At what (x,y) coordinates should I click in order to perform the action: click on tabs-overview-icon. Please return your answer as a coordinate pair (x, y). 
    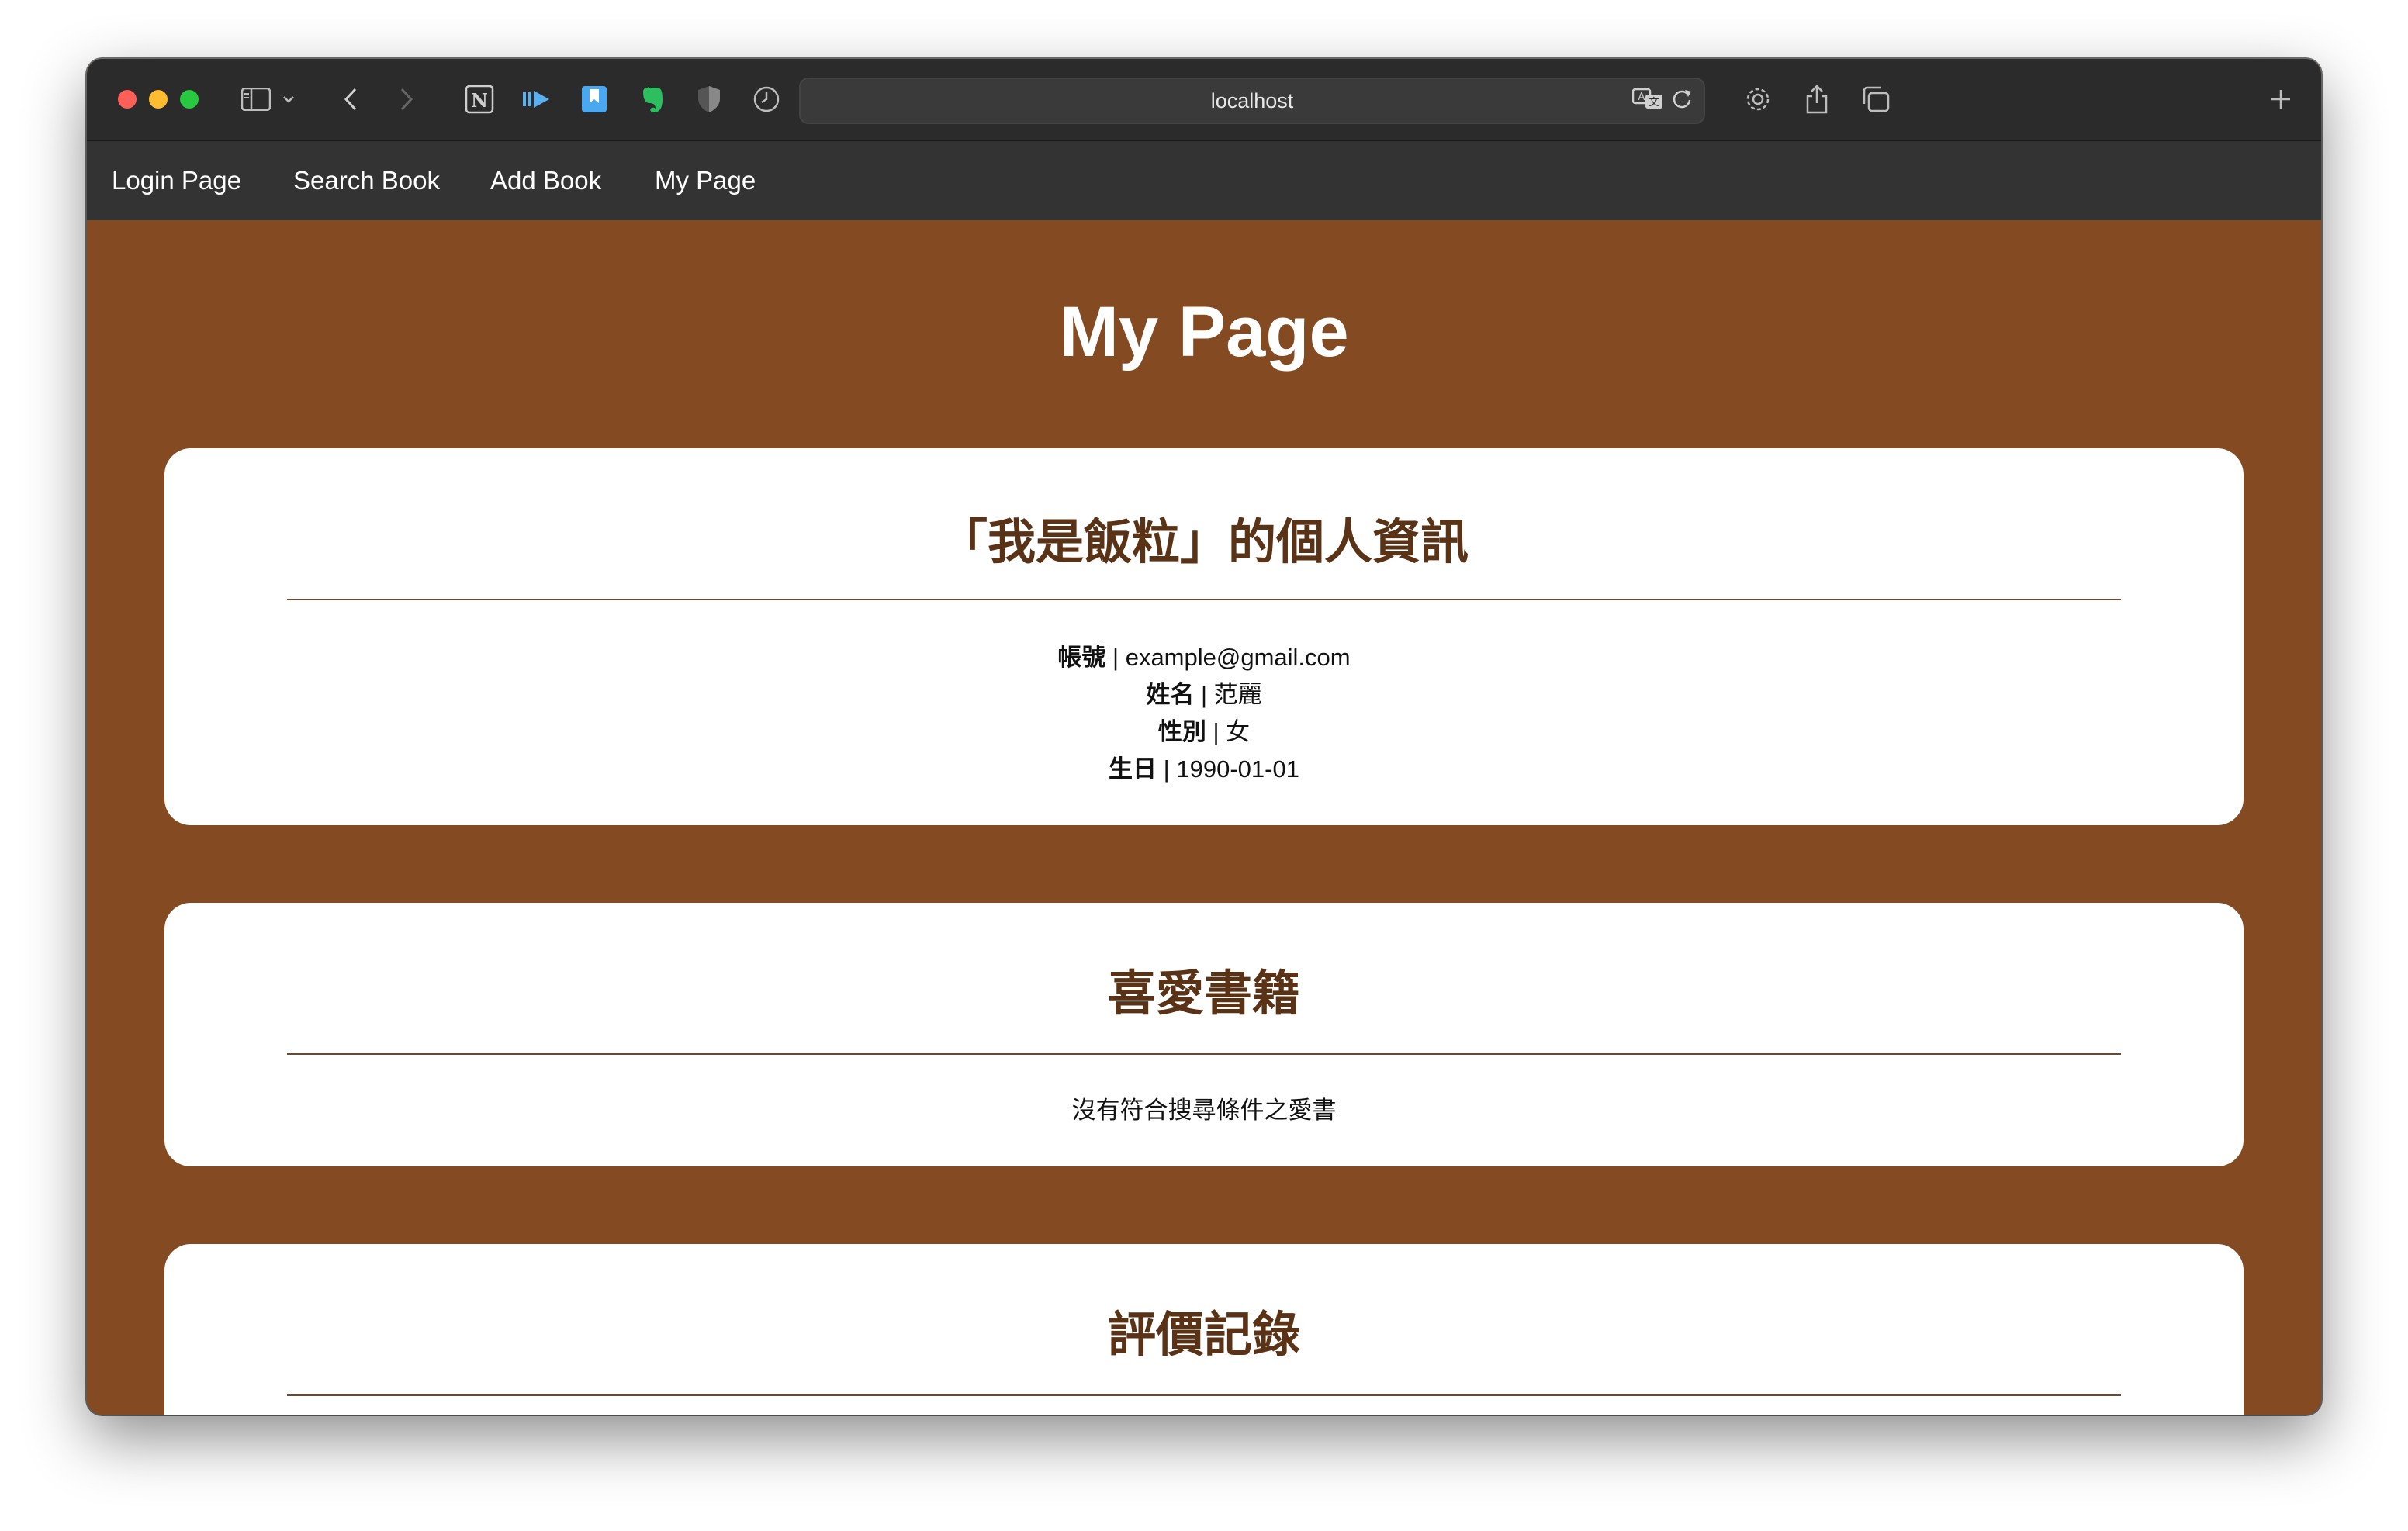
    Looking at the image, I should click on (1876, 99).